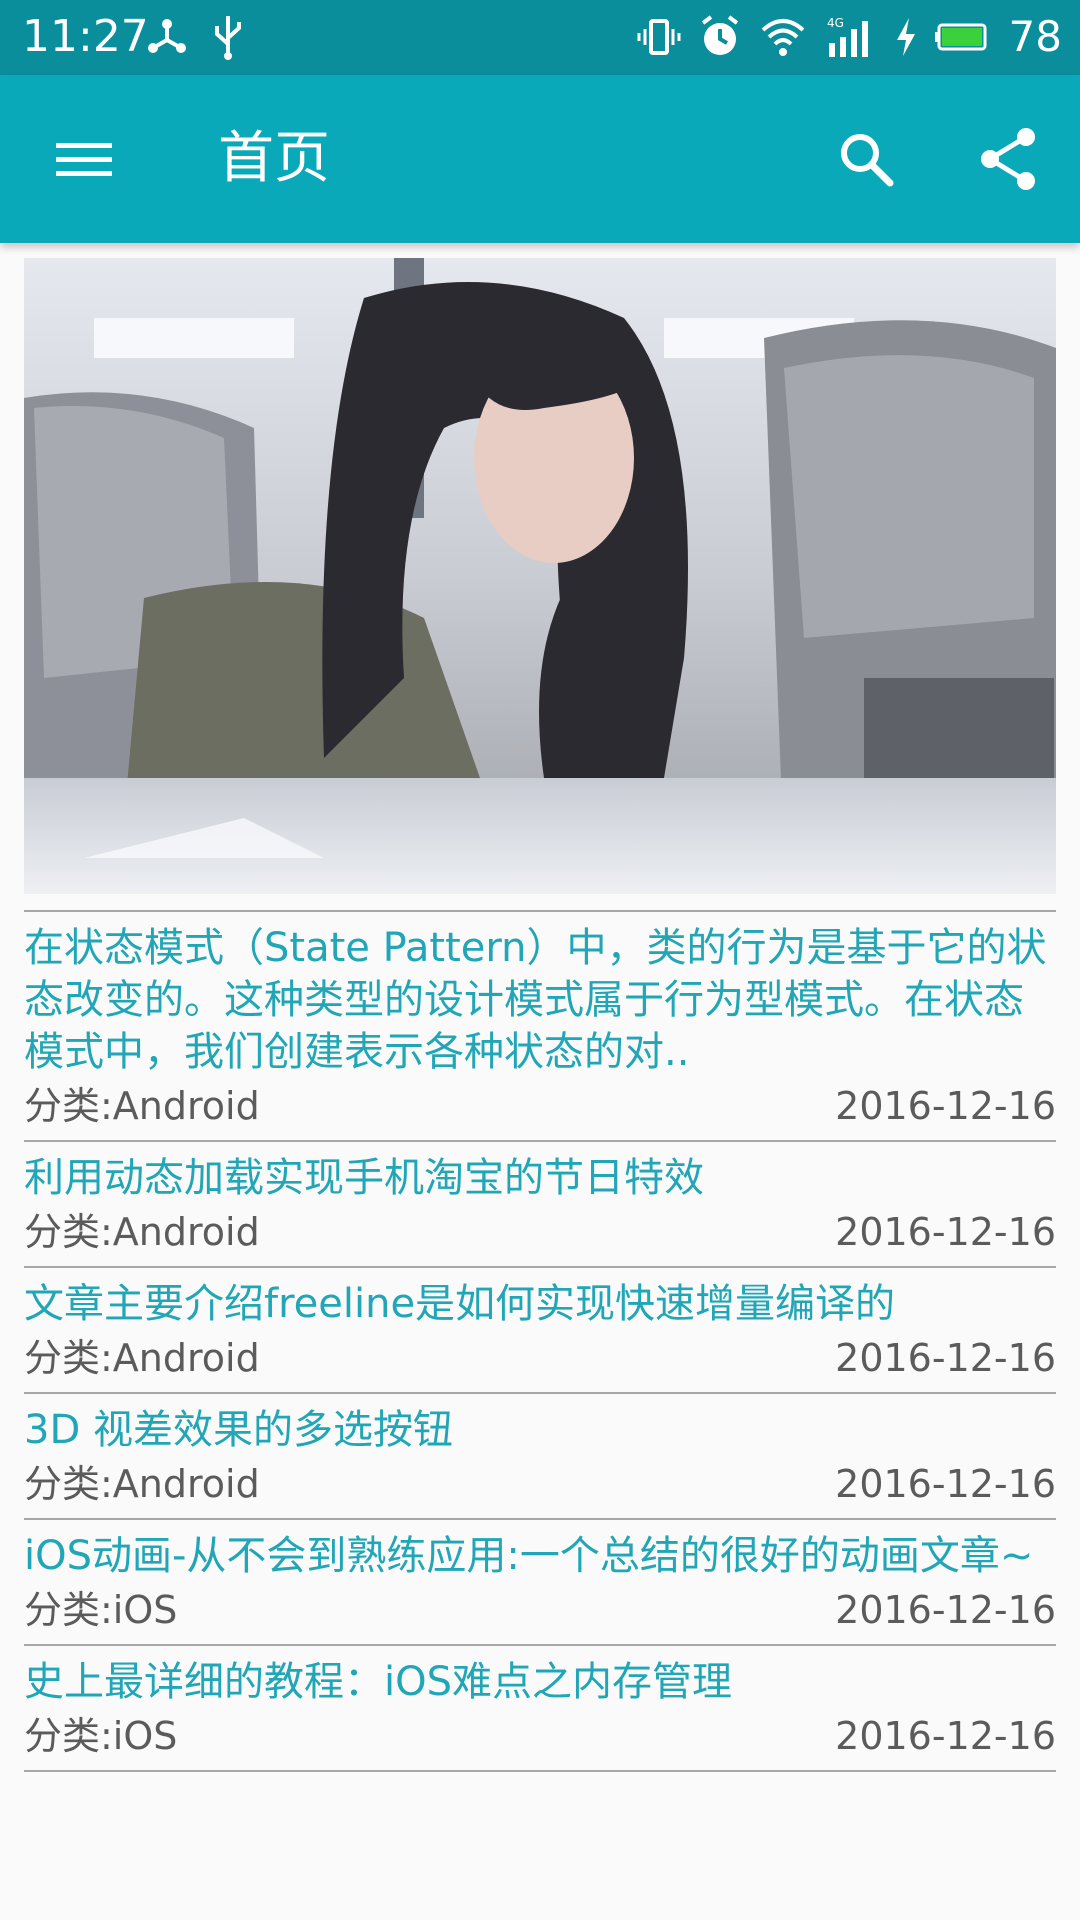 The image size is (1080, 1920). I want to click on article-title: 文章主要介绍freeline是如何实现快速增量编译的, so click(460, 1304).